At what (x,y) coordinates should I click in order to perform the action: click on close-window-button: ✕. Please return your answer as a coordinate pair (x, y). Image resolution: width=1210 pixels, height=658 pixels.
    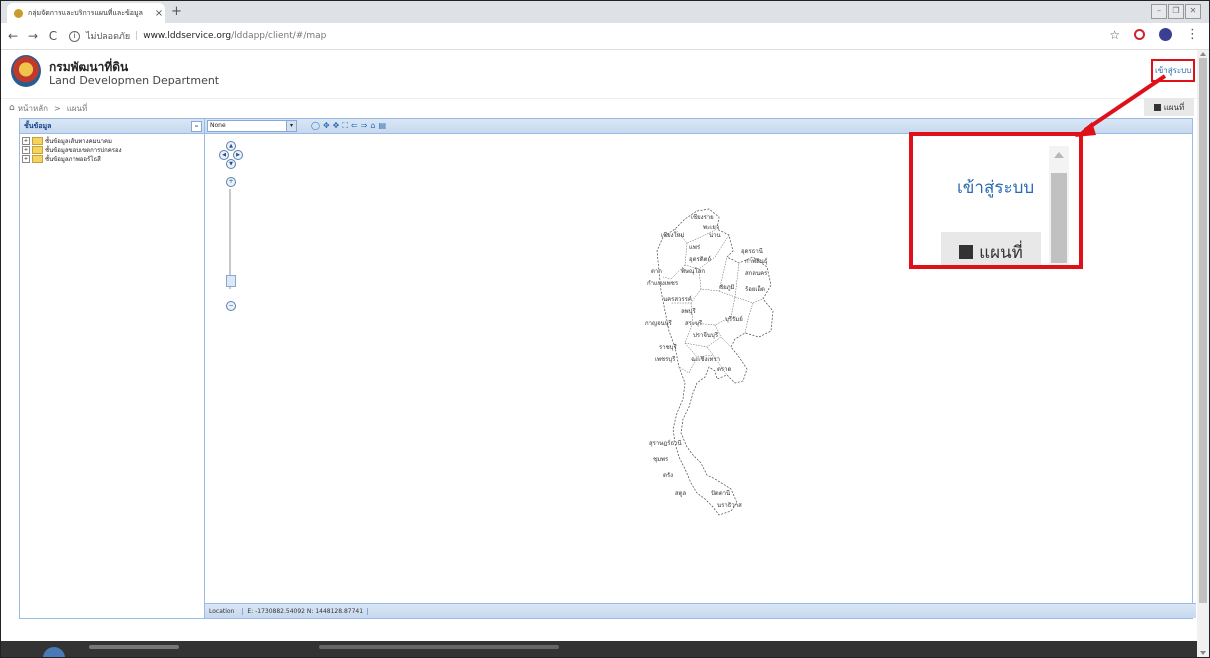
    Looking at the image, I should click on (1193, 11).